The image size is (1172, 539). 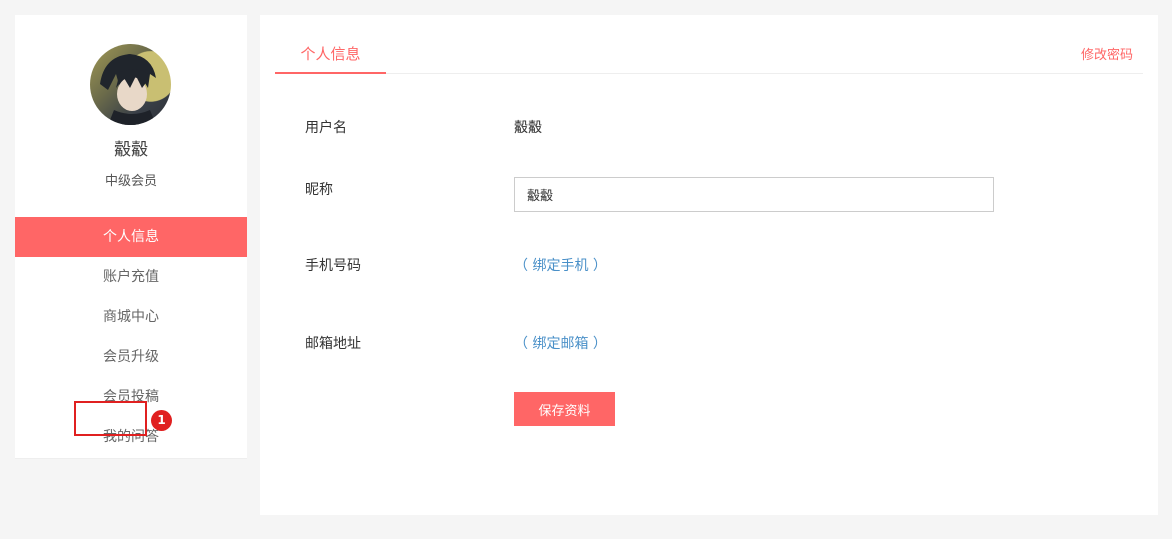 I want to click on member-level: 中级会员, so click(x=130, y=181).